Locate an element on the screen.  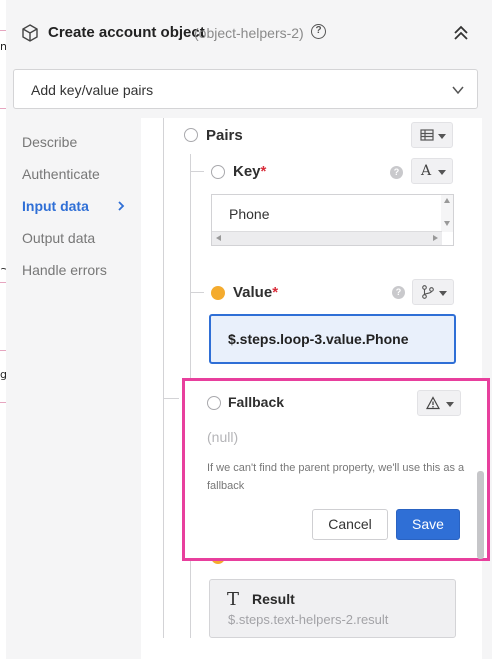
result-card: T Result $.steps.text-helpers-2.result is located at coordinates (332, 608).